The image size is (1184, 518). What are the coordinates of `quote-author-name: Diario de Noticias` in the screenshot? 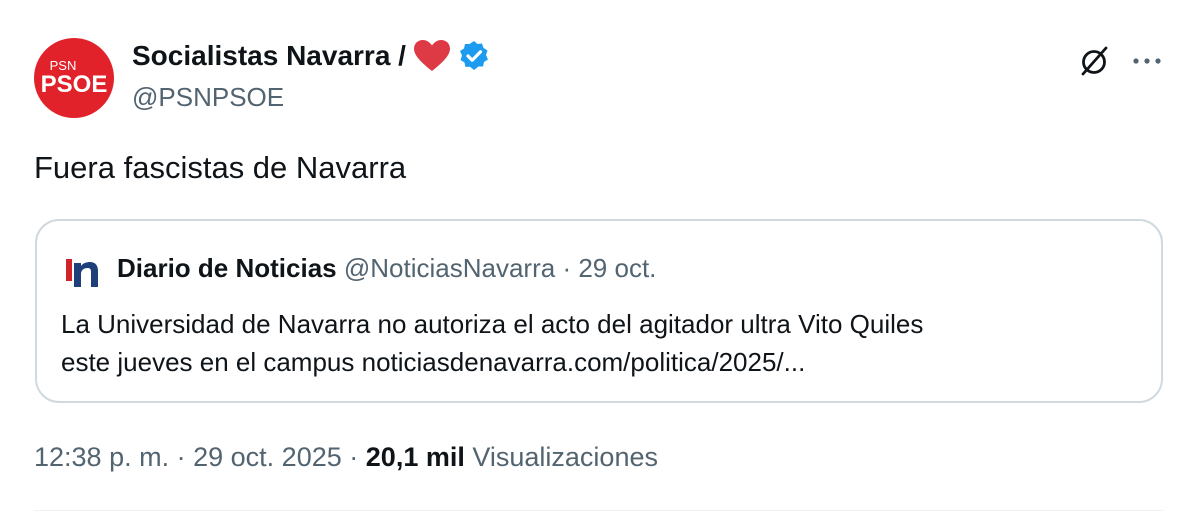 It's located at (227, 268).